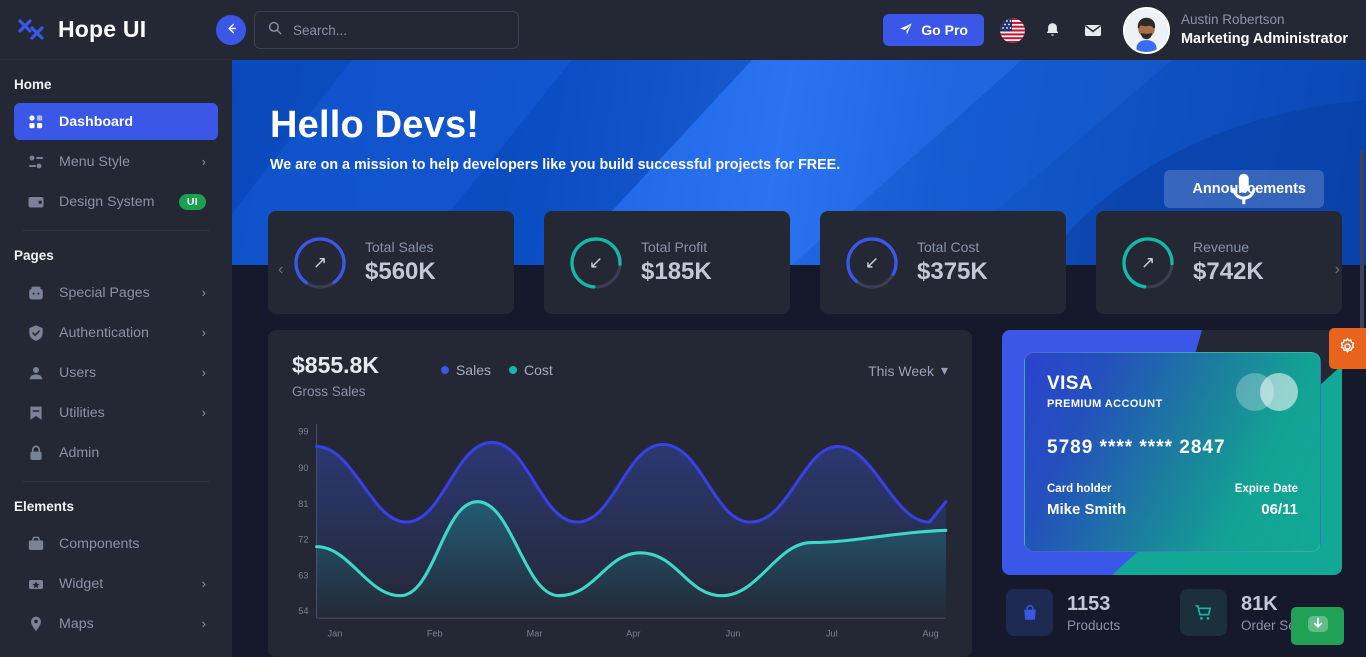  I want to click on sidebar-item-design-system: Design System UI, so click(116, 201).